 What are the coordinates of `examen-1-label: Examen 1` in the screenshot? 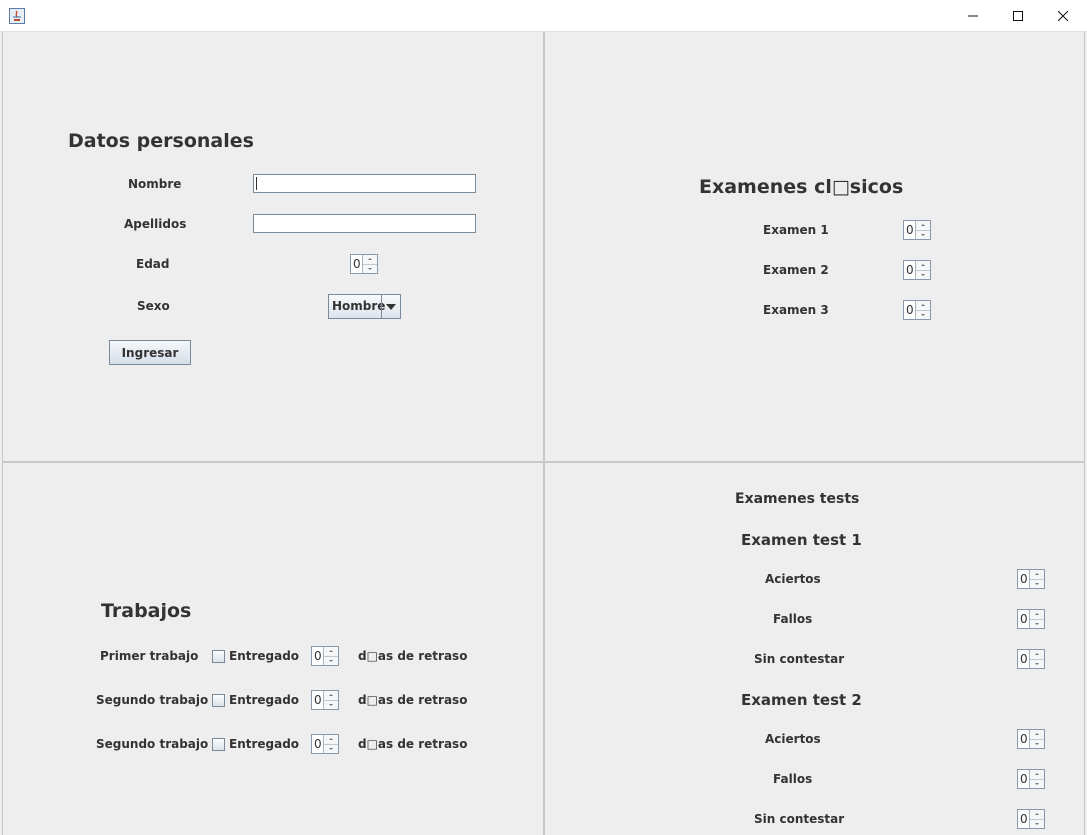 It's located at (796, 230).